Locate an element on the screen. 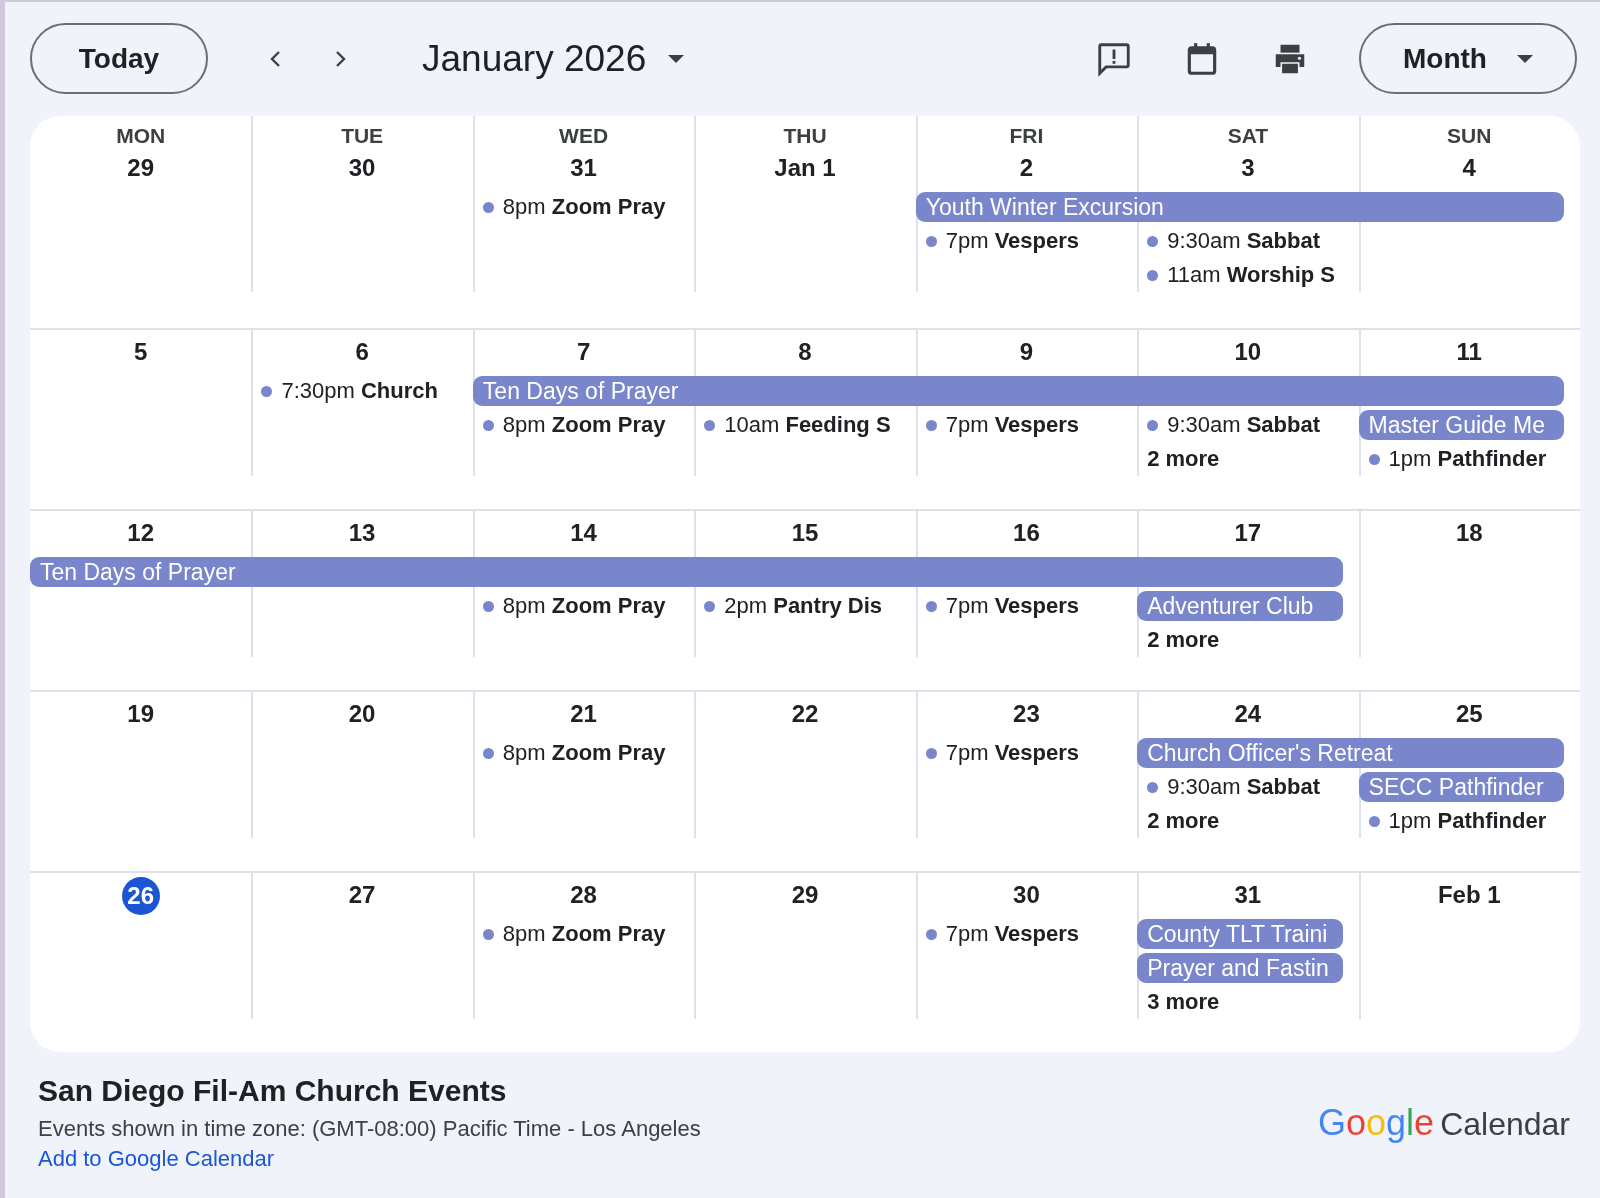 The image size is (1600, 1198). weekday-label: WED is located at coordinates (584, 136).